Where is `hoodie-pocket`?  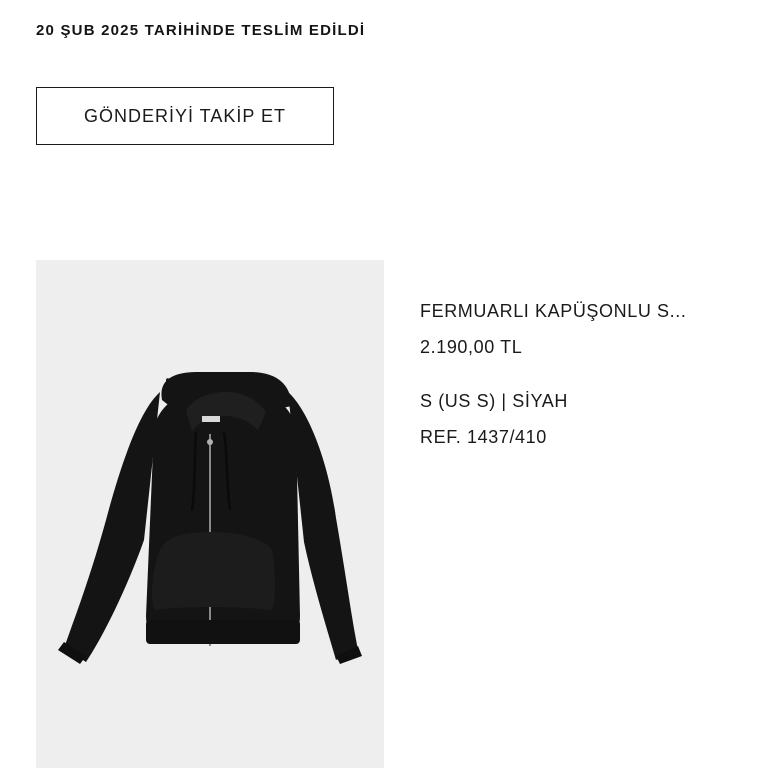 hoodie-pocket is located at coordinates (213, 571).